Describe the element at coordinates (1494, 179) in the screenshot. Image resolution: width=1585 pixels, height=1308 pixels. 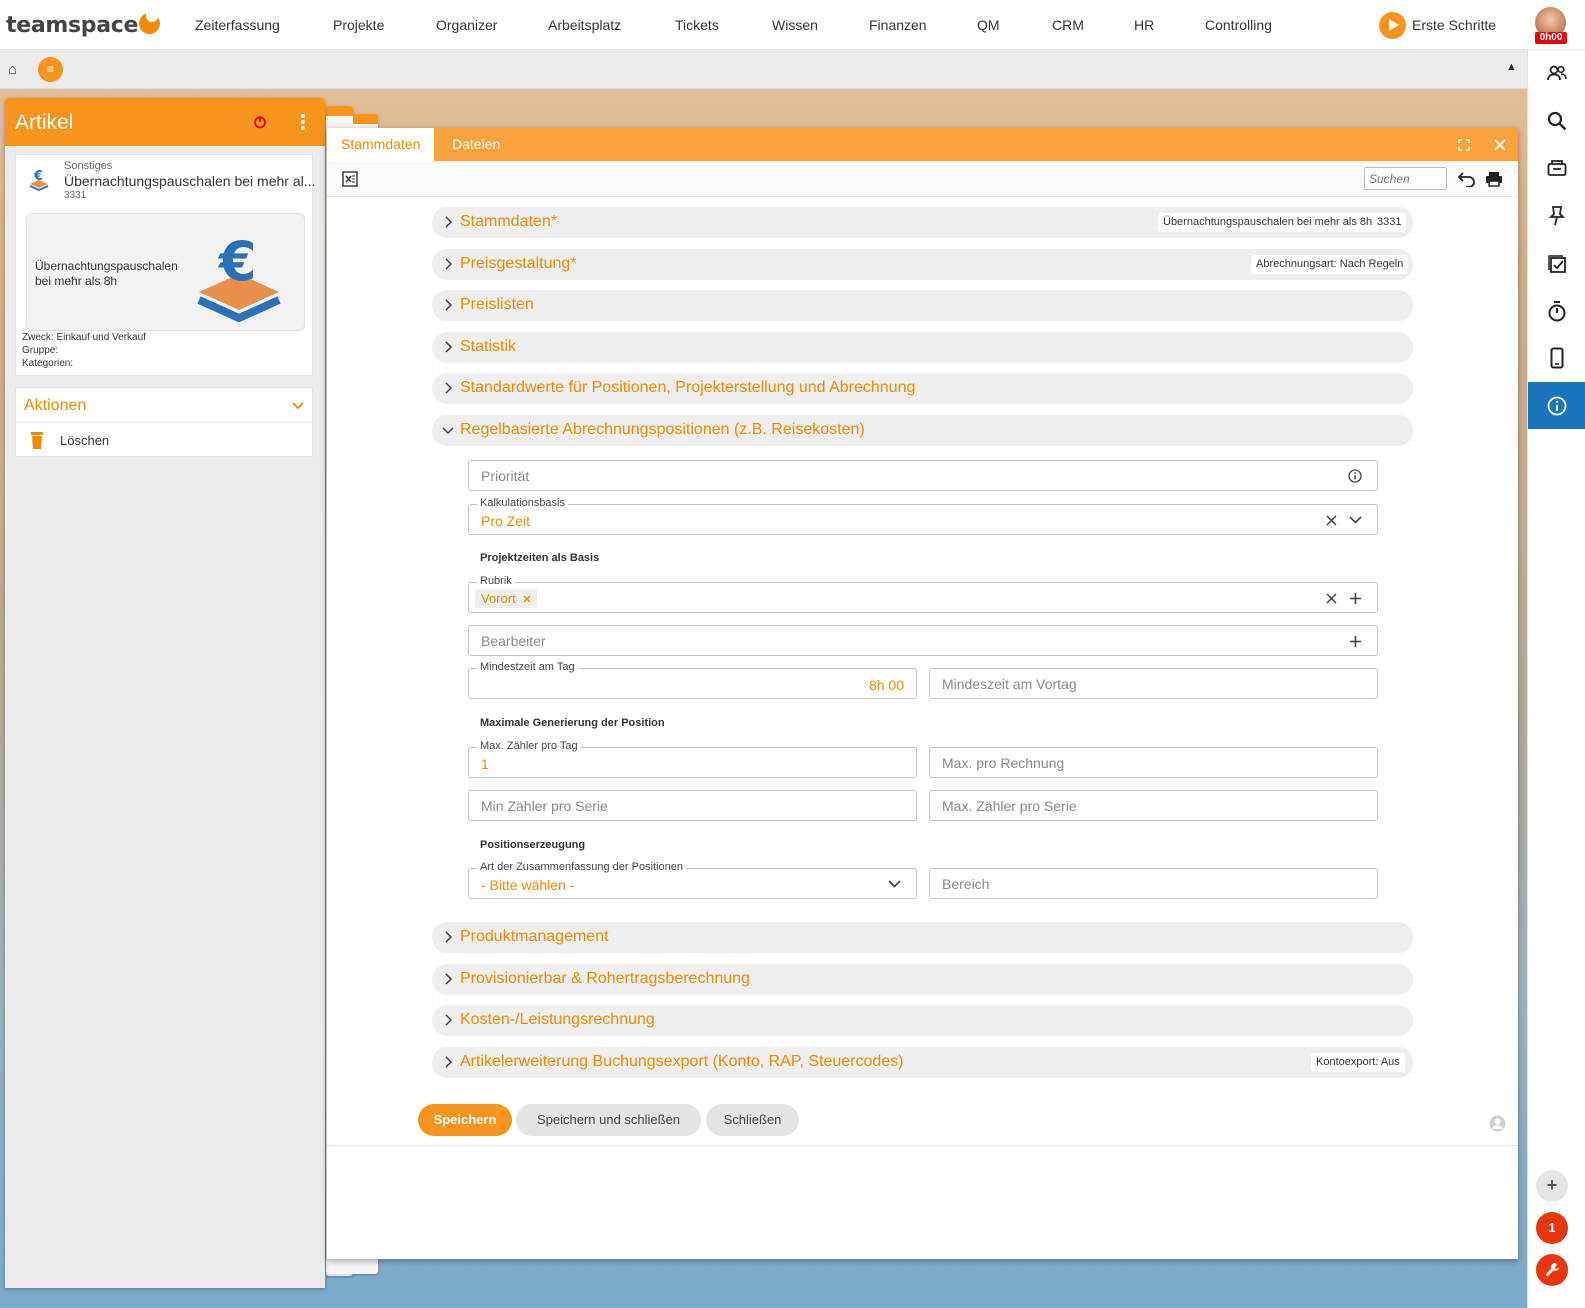
I see `print-icon` at that location.